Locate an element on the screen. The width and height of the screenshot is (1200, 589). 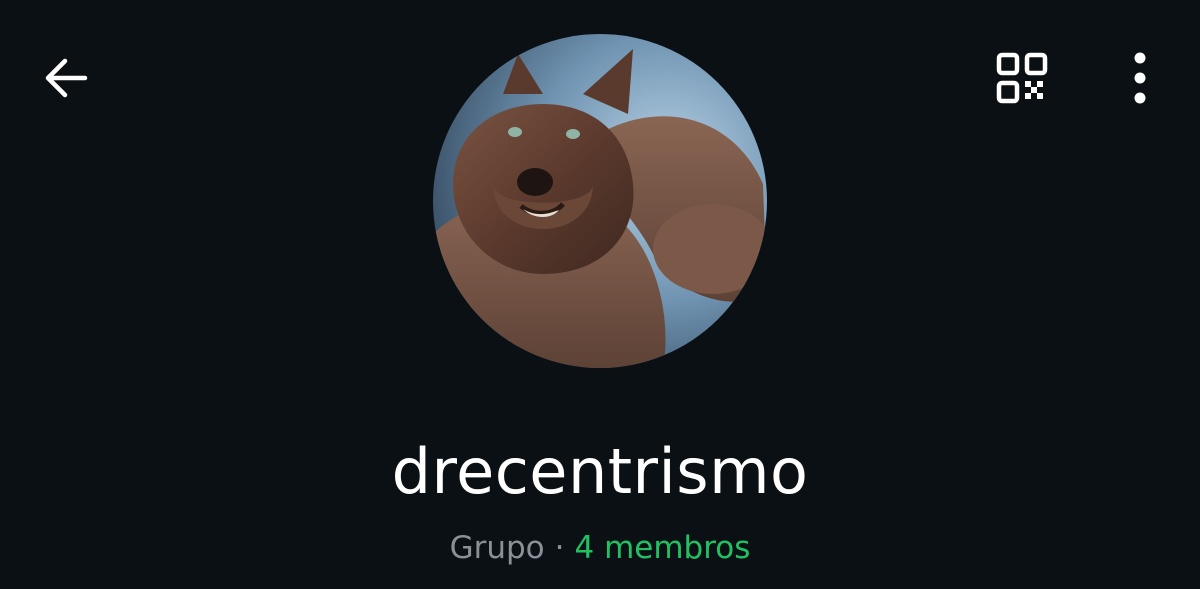
back-button is located at coordinates (66, 78).